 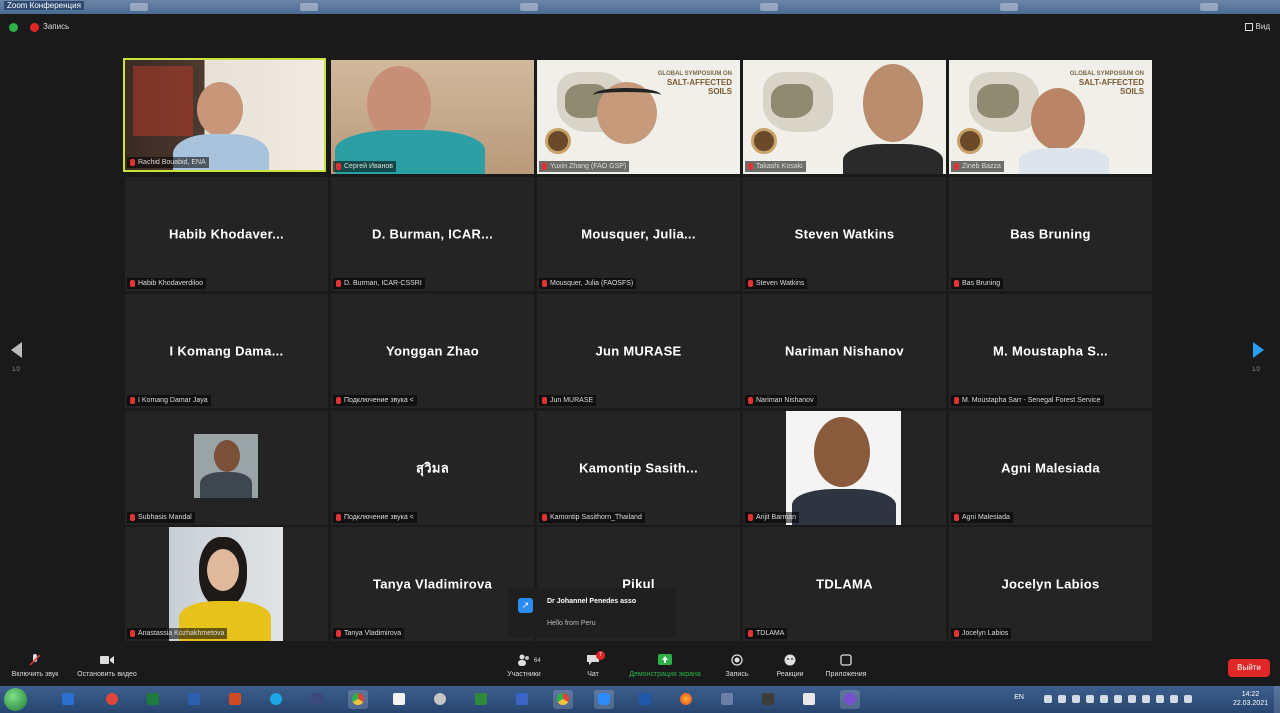 What do you see at coordinates (226, 234) in the screenshot?
I see `participant-tile: Habib Khodaver... Habib Khodaverdiloo` at bounding box center [226, 234].